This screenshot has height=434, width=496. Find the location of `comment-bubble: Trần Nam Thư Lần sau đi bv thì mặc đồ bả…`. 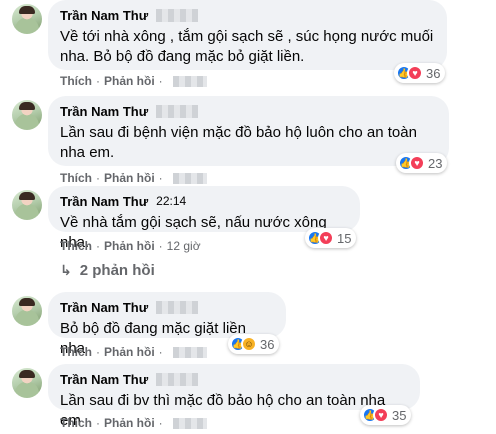

comment-bubble: Trần Nam Thư Lần sau đi bv thì mặc đồ bả… is located at coordinates (234, 396).